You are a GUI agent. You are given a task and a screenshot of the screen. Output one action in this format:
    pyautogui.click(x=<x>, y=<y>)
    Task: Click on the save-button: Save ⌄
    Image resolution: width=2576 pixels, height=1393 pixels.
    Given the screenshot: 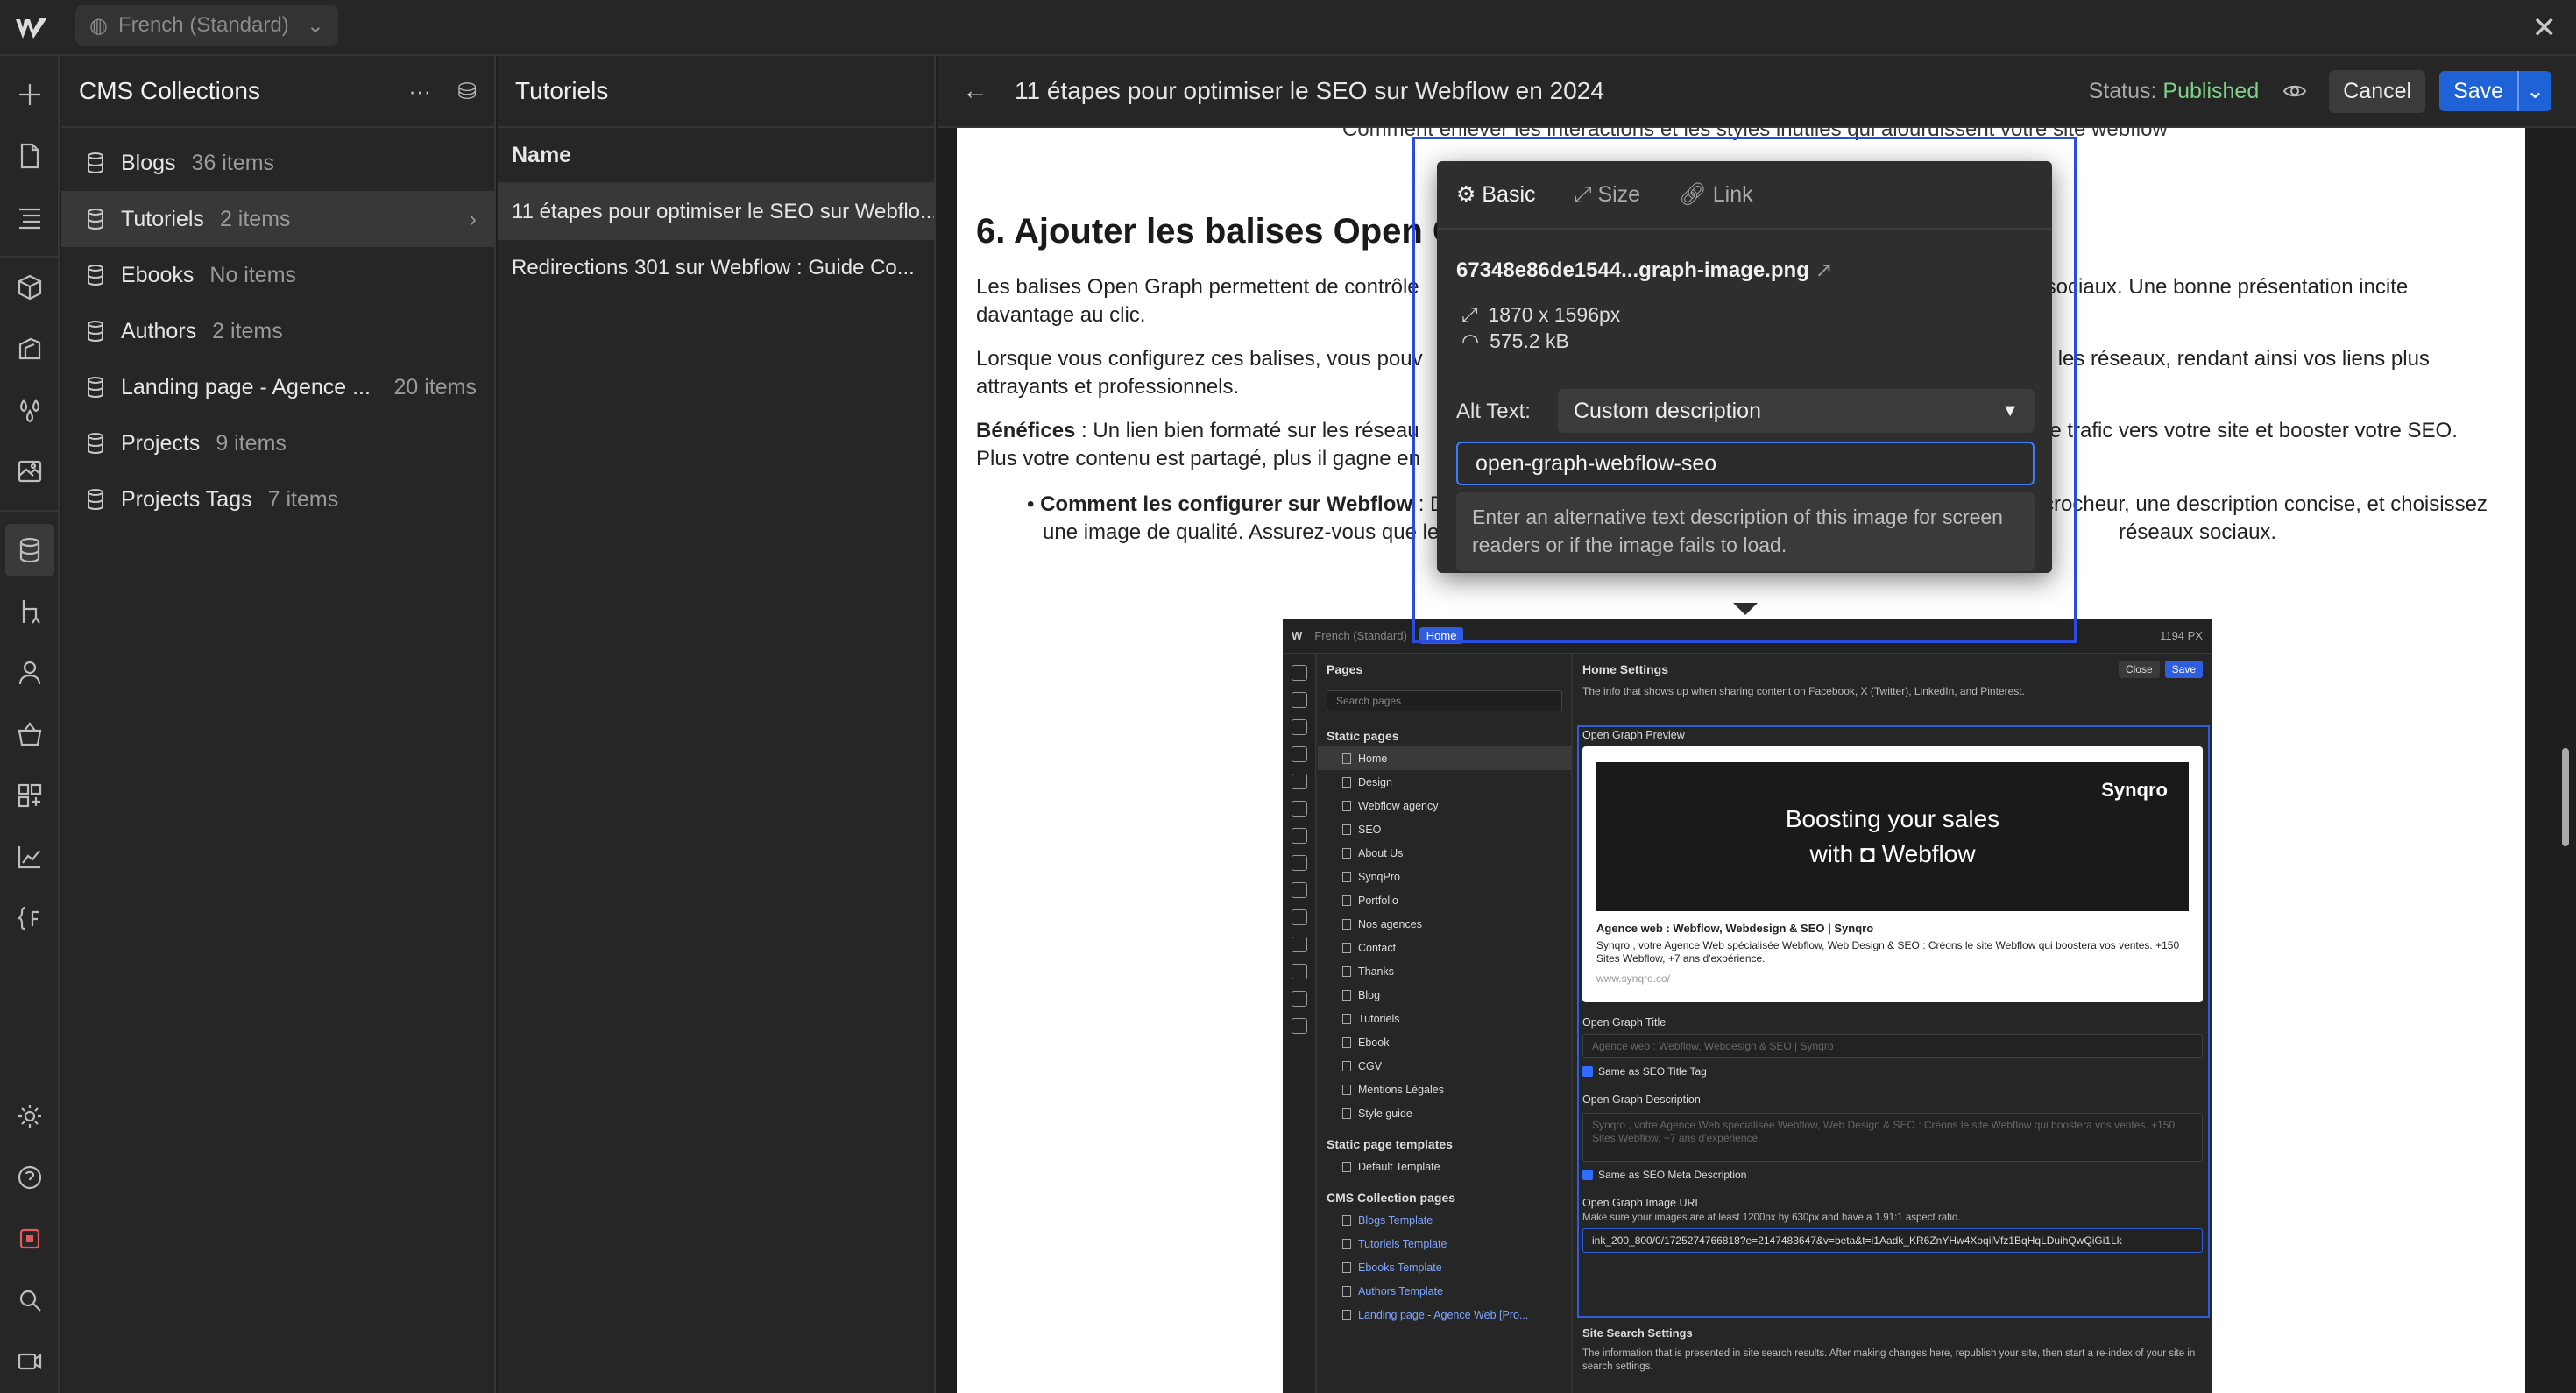 What is the action you would take?
    pyautogui.click(x=2495, y=91)
    